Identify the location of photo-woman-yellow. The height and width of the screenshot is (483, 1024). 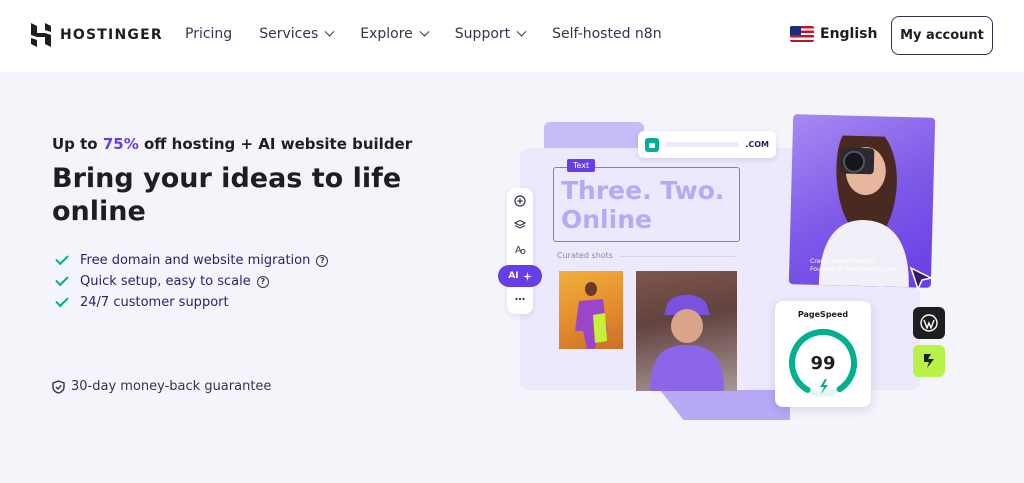
(591, 310).